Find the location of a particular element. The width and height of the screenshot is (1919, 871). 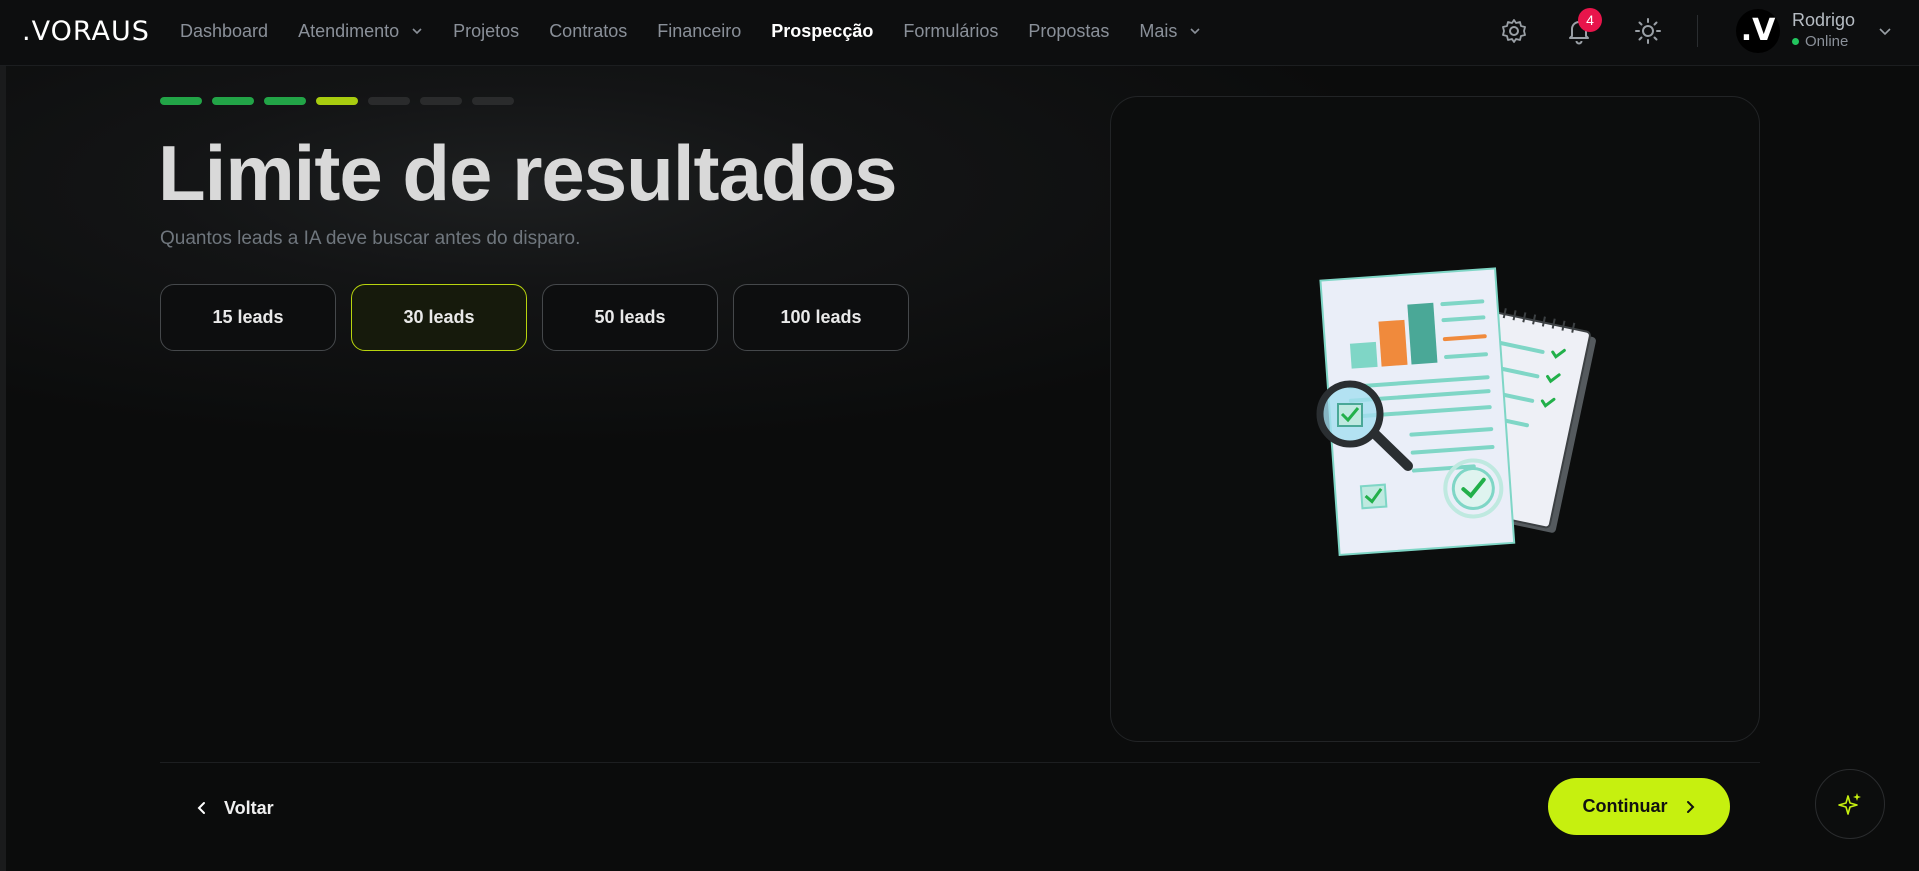

nav-label: Contratos is located at coordinates (588, 30).